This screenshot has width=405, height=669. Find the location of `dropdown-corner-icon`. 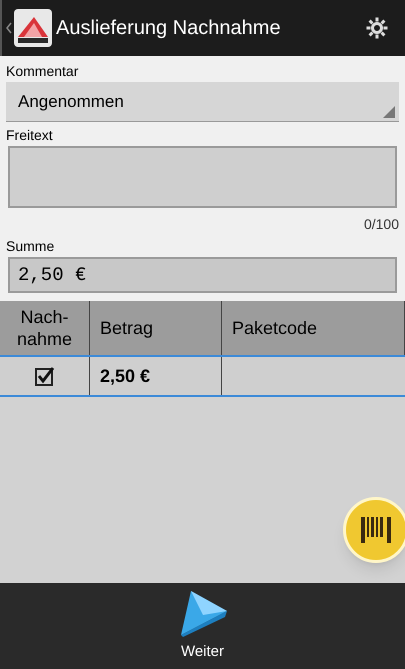

dropdown-corner-icon is located at coordinates (389, 112).